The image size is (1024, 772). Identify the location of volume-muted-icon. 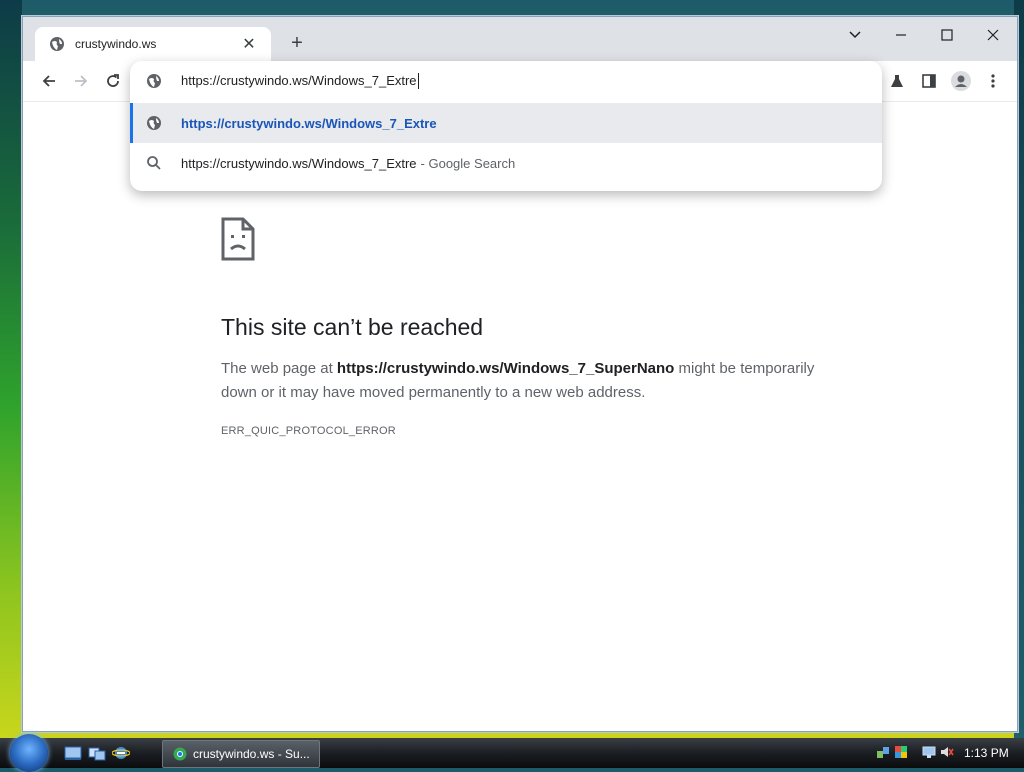
(947, 752).